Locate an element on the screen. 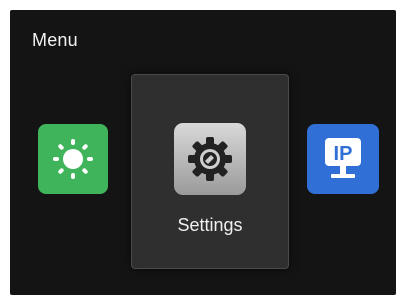 This screenshot has height=305, width=406. brightness-menu-item is located at coordinates (73, 159).